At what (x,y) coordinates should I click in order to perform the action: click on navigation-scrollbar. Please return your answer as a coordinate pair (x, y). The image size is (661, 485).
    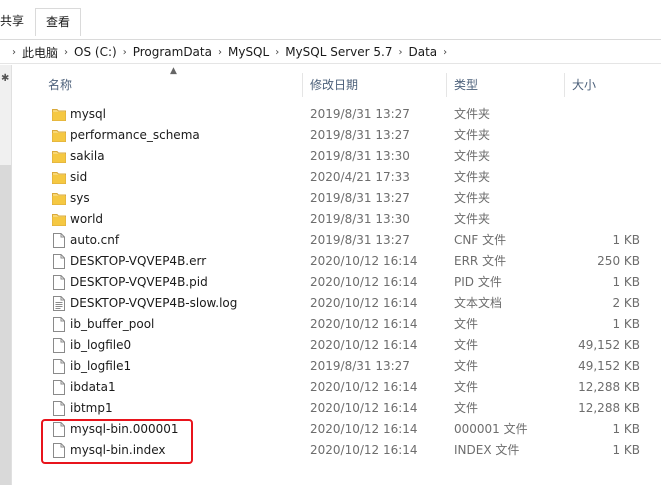
    Looking at the image, I should click on (5, 325).